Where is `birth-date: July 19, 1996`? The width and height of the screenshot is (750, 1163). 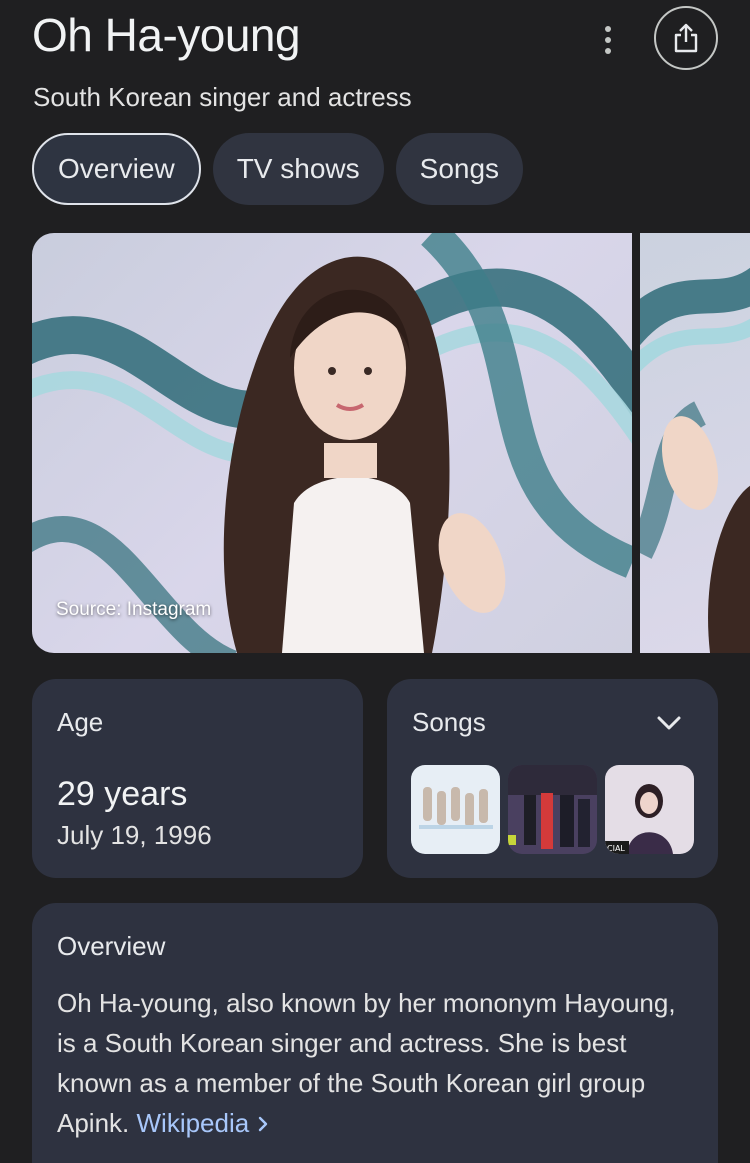 birth-date: July 19, 1996 is located at coordinates (134, 835).